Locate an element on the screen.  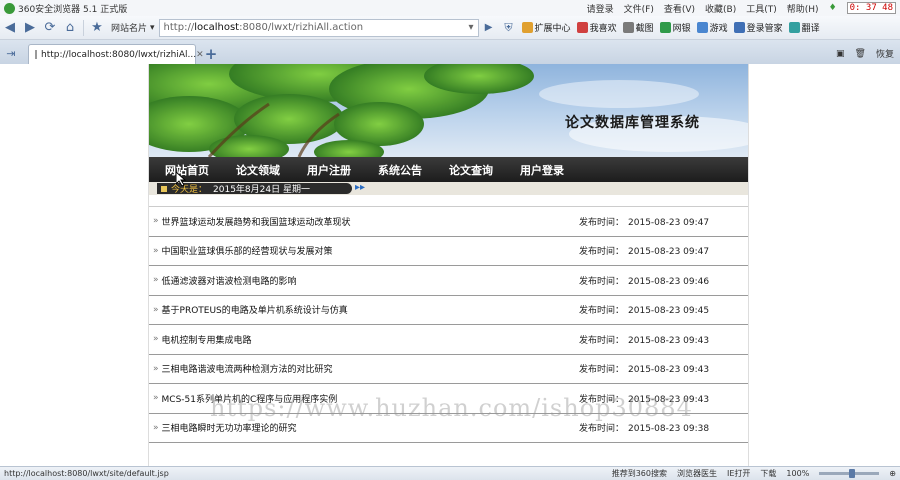
publish-time: 2015-08-23 09:47 is located at coordinates (669, 222).